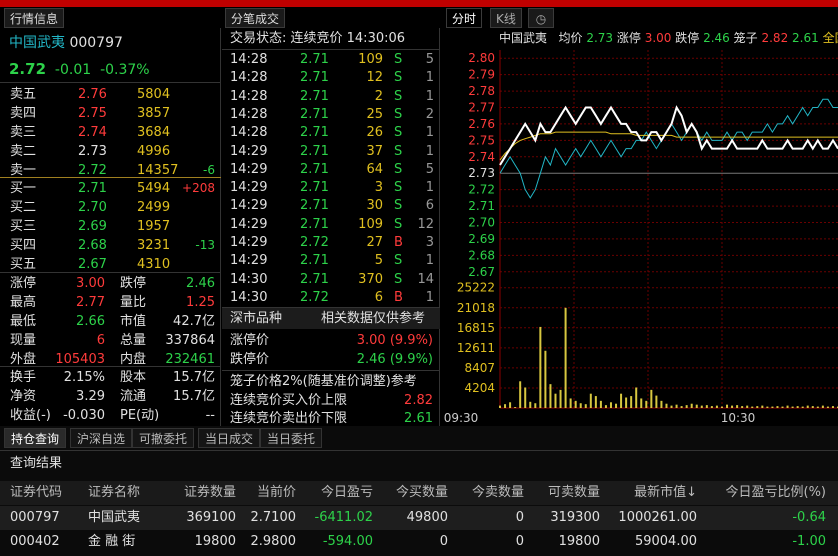  I want to click on stat-value: 337864, so click(190, 340).